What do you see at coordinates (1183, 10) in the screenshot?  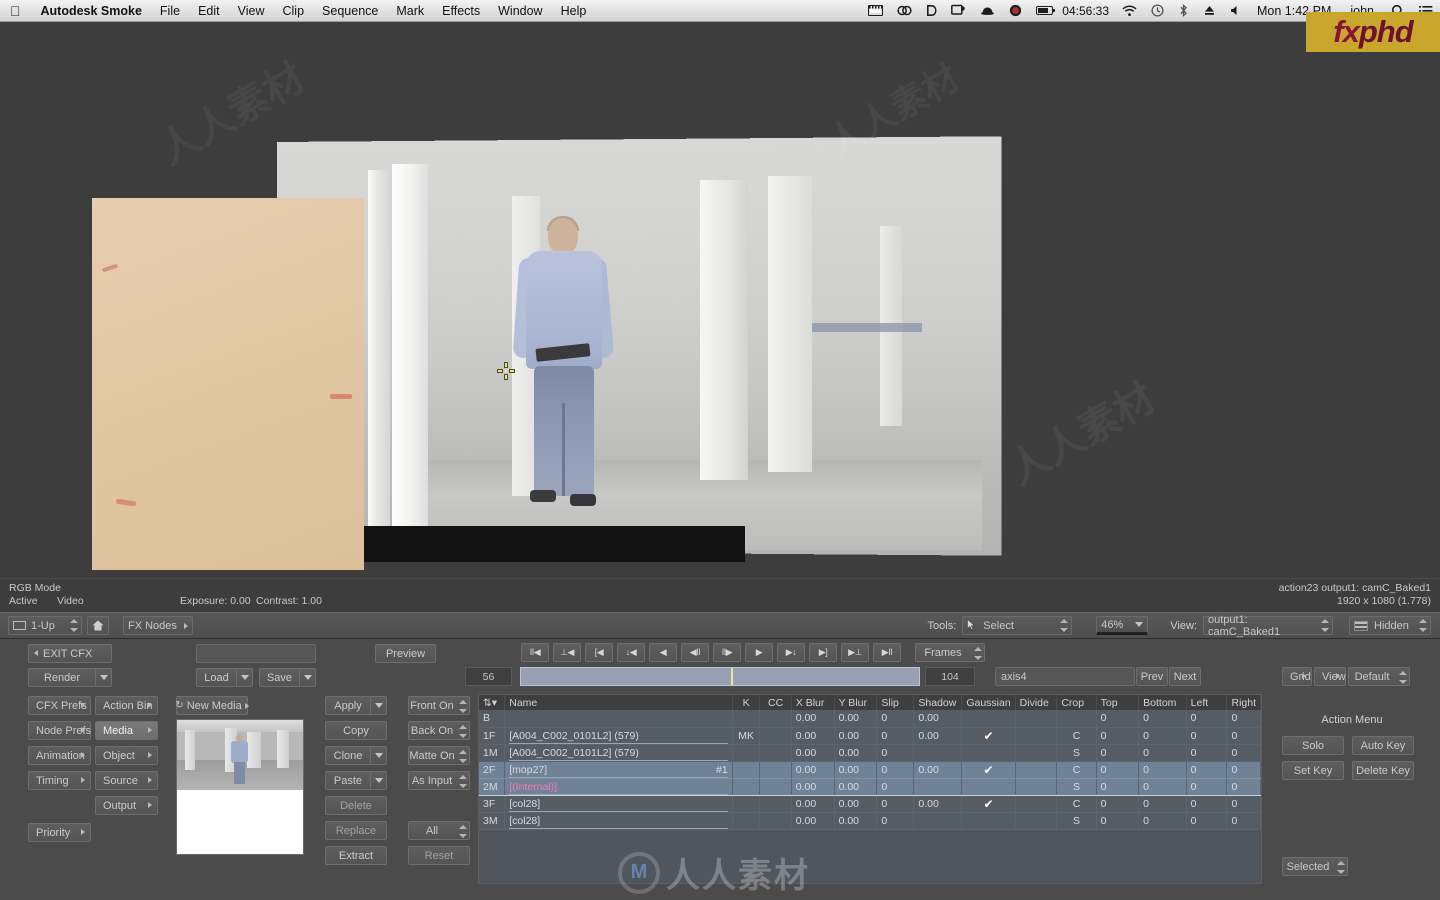 I see `bluetooth-icon` at bounding box center [1183, 10].